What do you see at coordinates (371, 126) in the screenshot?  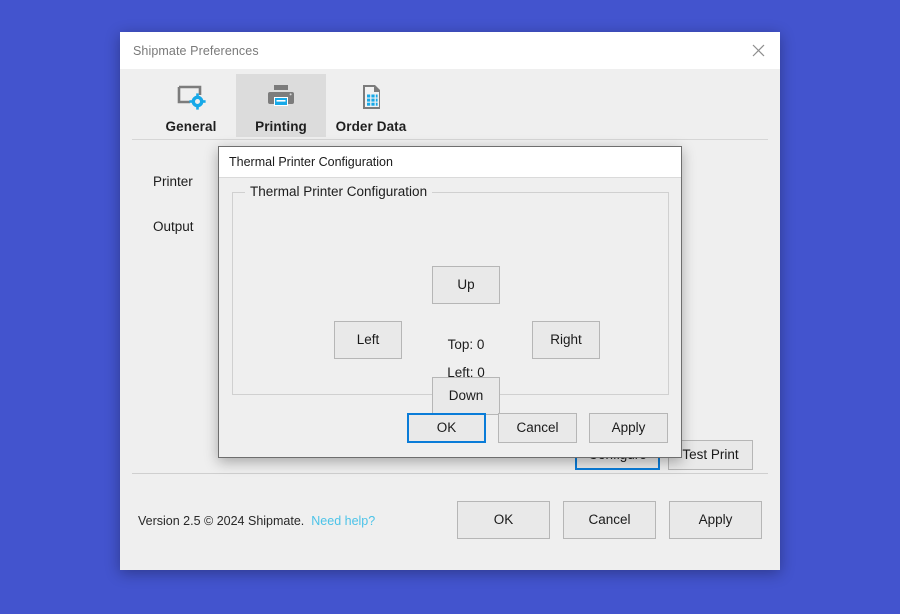 I see `tab-order-data-label: Order Data` at bounding box center [371, 126].